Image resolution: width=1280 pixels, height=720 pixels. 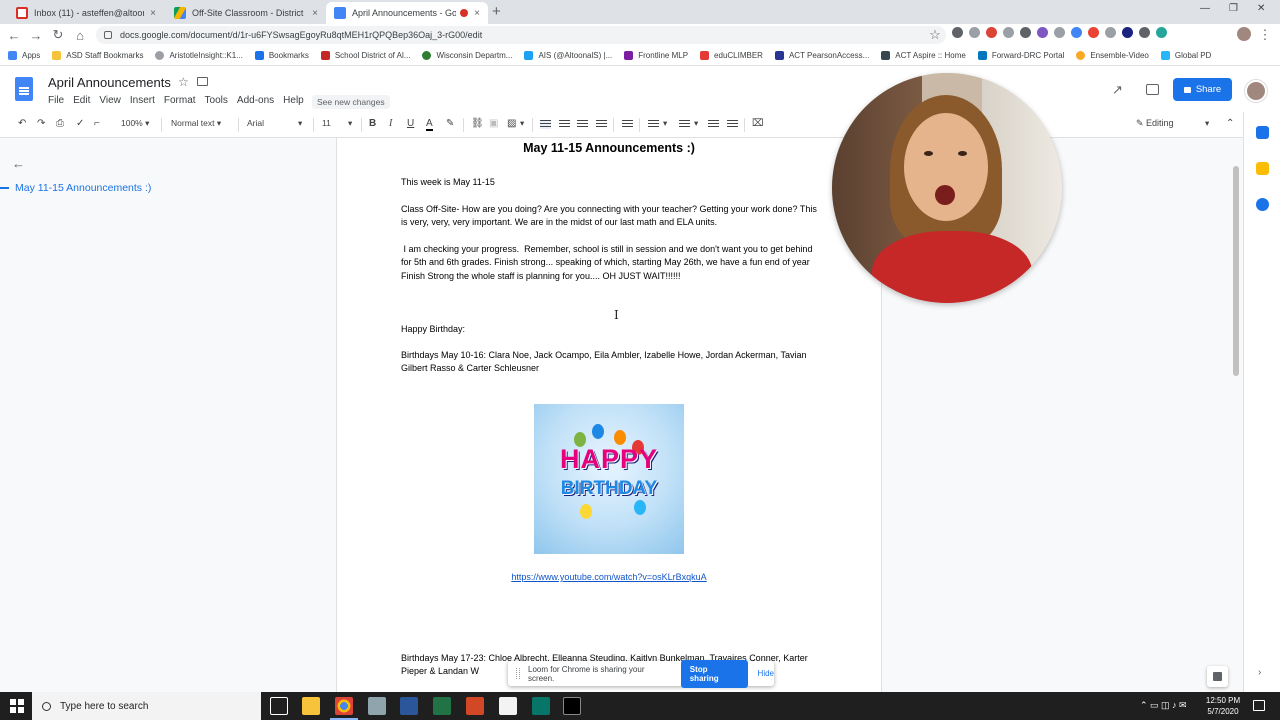 I want to click on hide-button: Hide, so click(x=766, y=673).